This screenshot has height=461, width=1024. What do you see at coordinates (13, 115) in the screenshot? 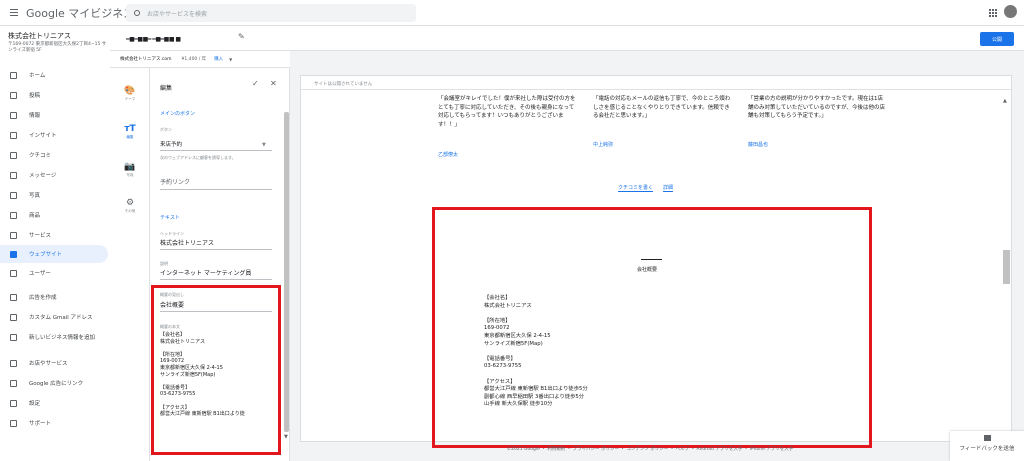
I see `info-icon` at bounding box center [13, 115].